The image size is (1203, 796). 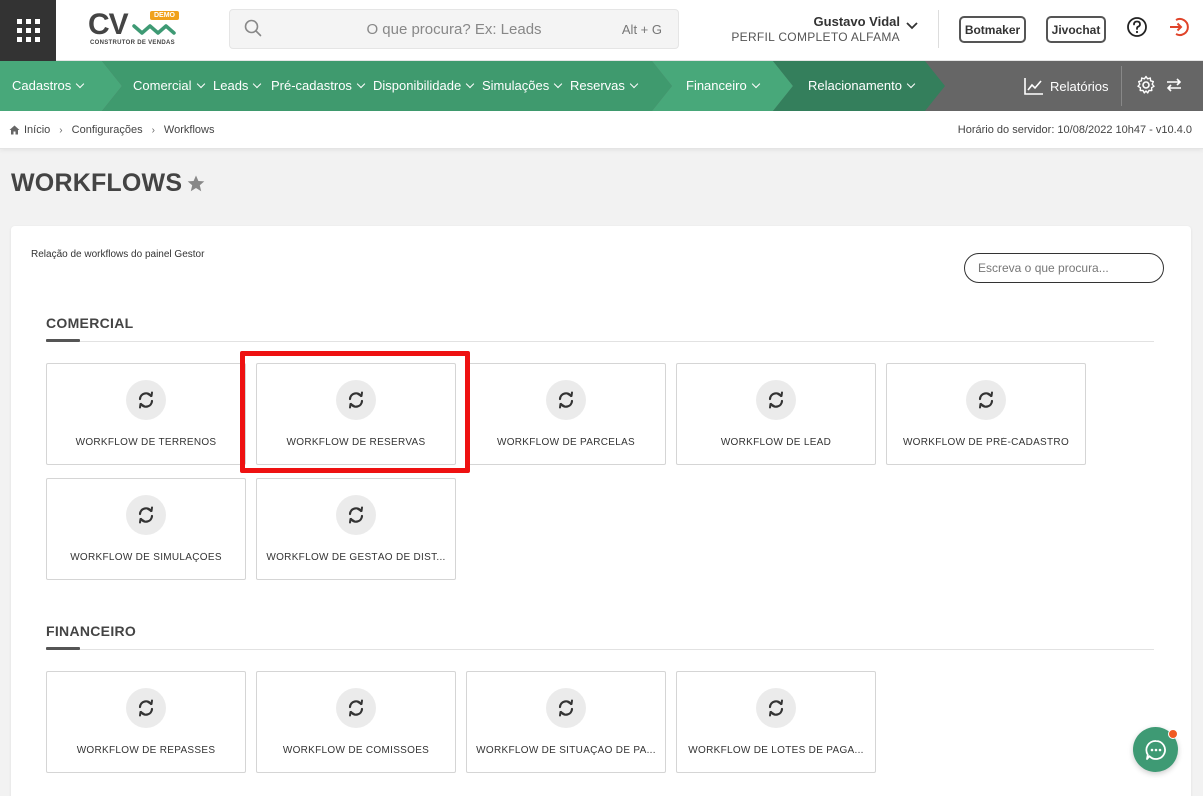 What do you see at coordinates (196, 183) in the screenshot?
I see `star-icon` at bounding box center [196, 183].